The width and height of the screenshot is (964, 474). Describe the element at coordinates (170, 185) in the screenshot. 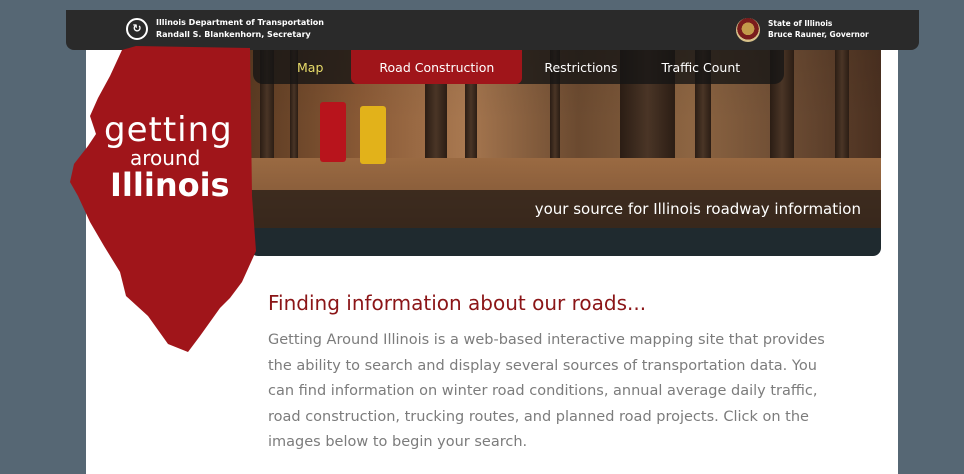

I see `logo-illinois: Illinois` at that location.